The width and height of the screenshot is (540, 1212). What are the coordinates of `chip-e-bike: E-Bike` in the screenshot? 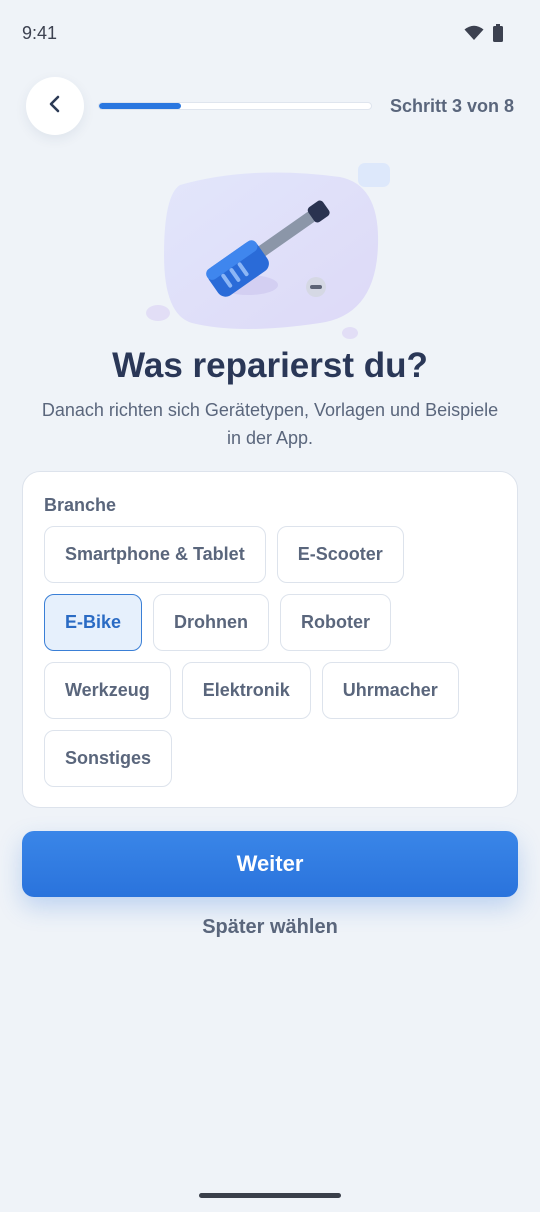 It's located at (93, 622).